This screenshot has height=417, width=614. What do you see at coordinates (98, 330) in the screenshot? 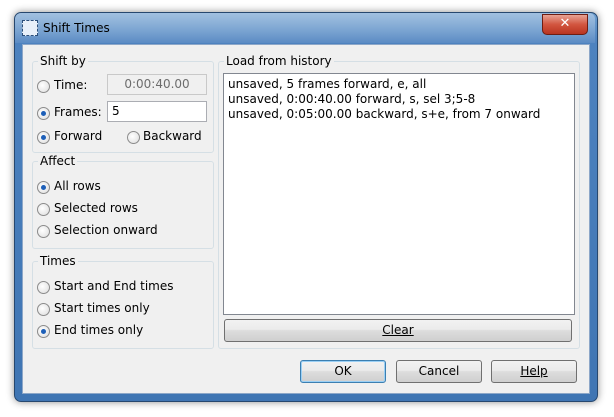
I see `times-end-only-label: End times only` at bounding box center [98, 330].